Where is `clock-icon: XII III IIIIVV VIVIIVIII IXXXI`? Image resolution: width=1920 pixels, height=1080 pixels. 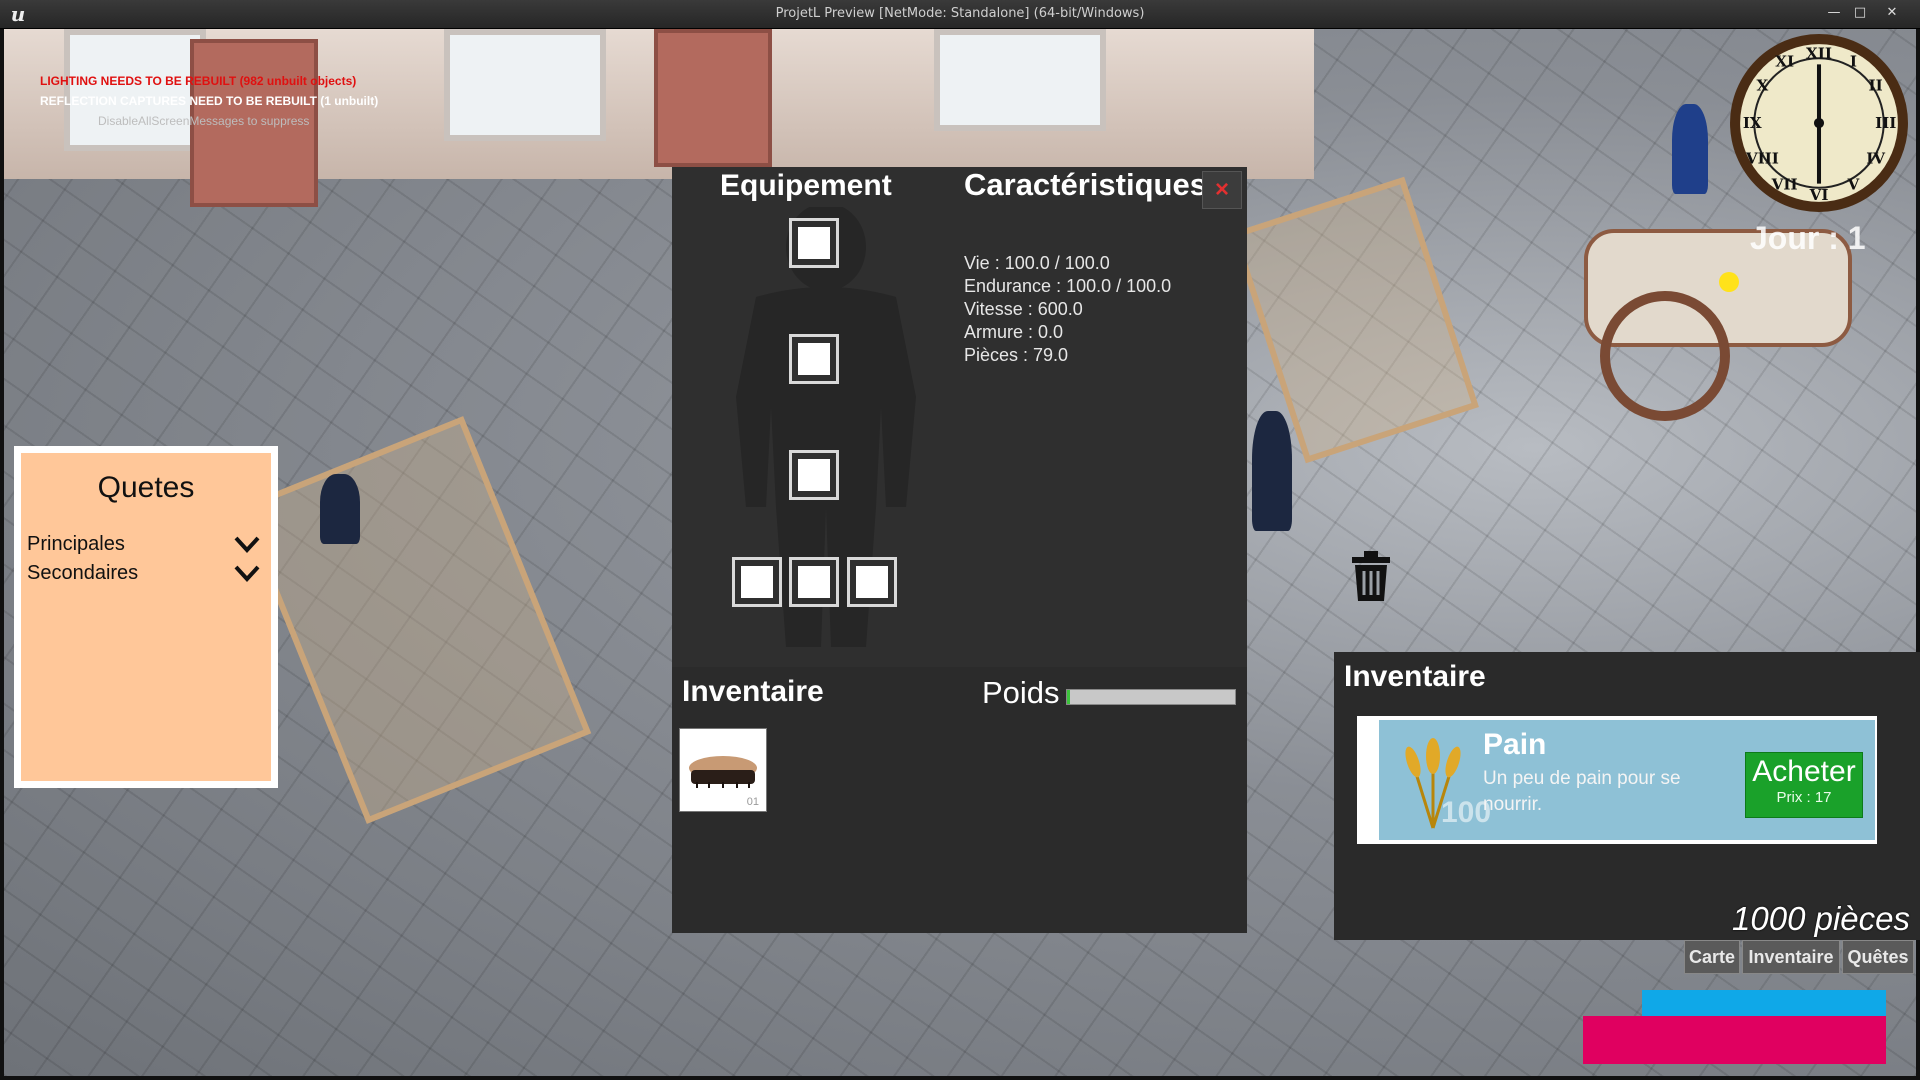 clock-icon: XII III IIIIVV VIVIIVIII IXXXI is located at coordinates (1819, 123).